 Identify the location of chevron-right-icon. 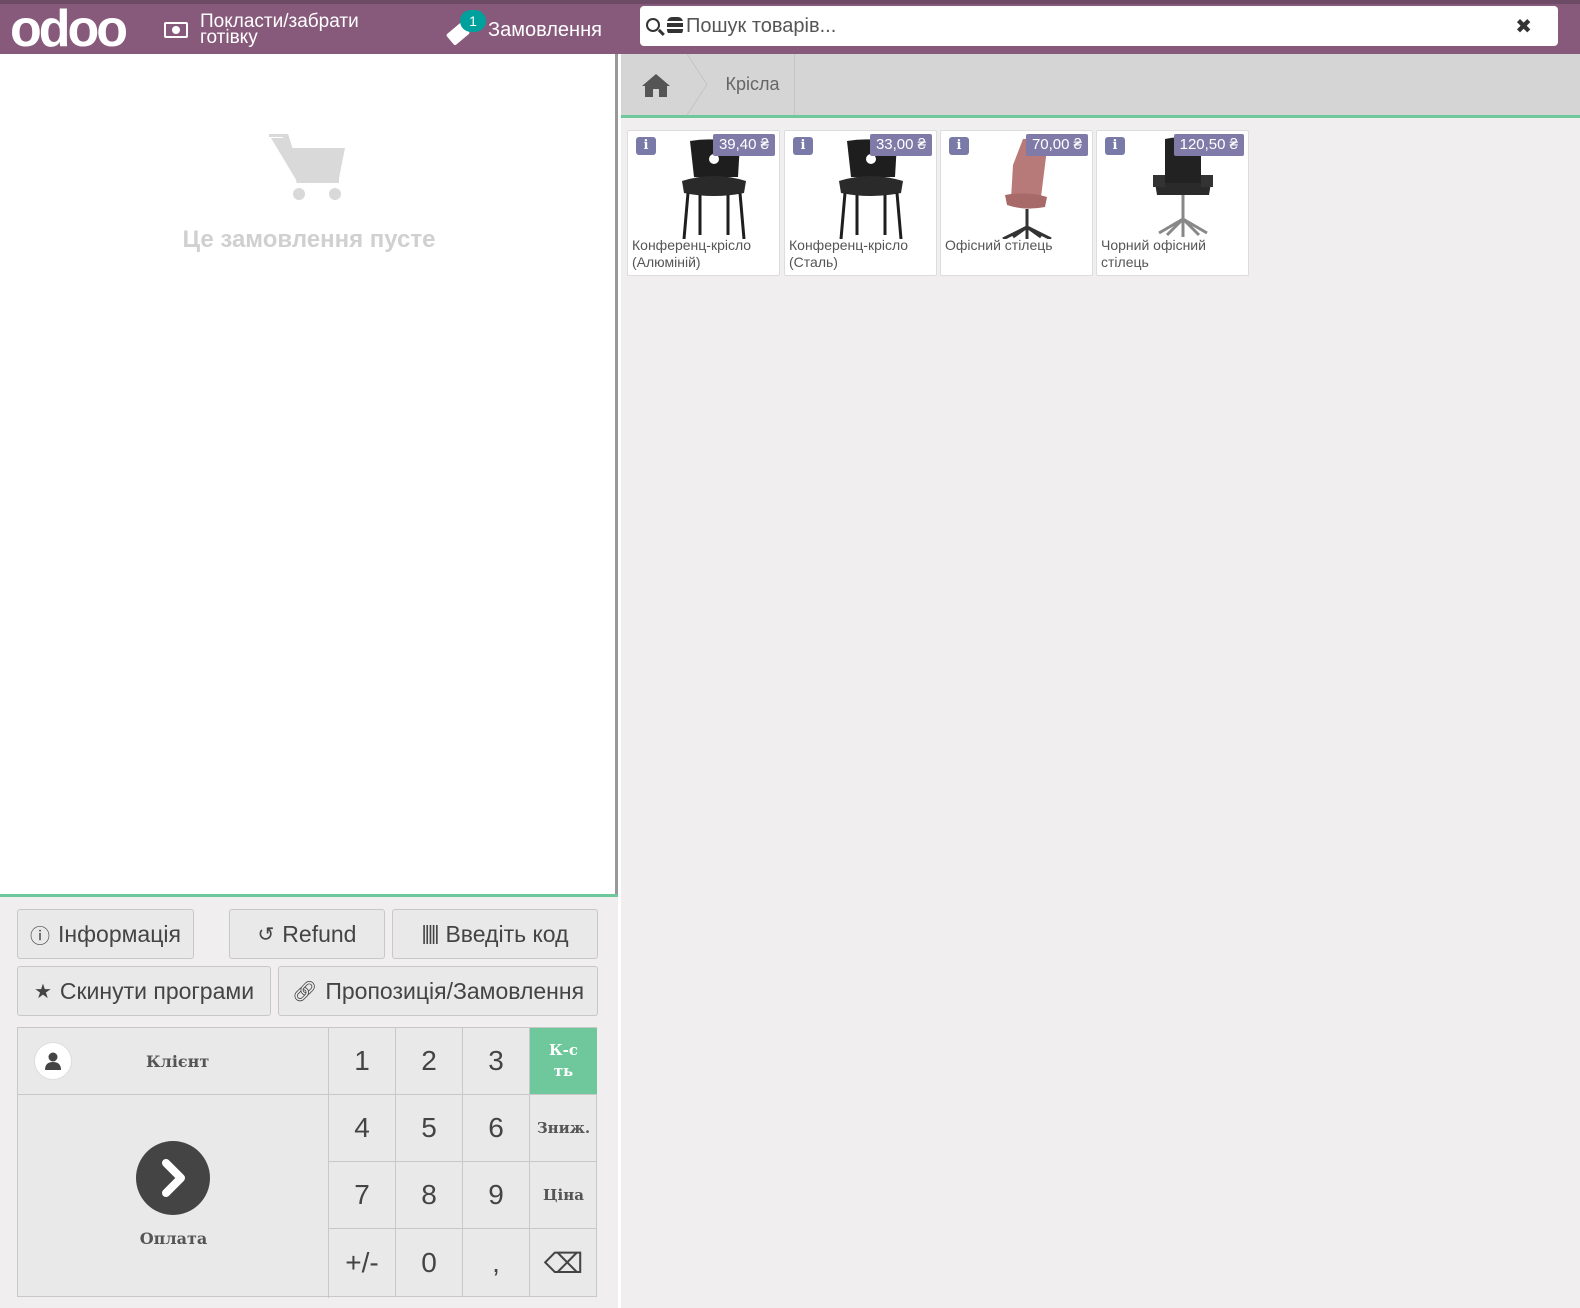
(173, 1178).